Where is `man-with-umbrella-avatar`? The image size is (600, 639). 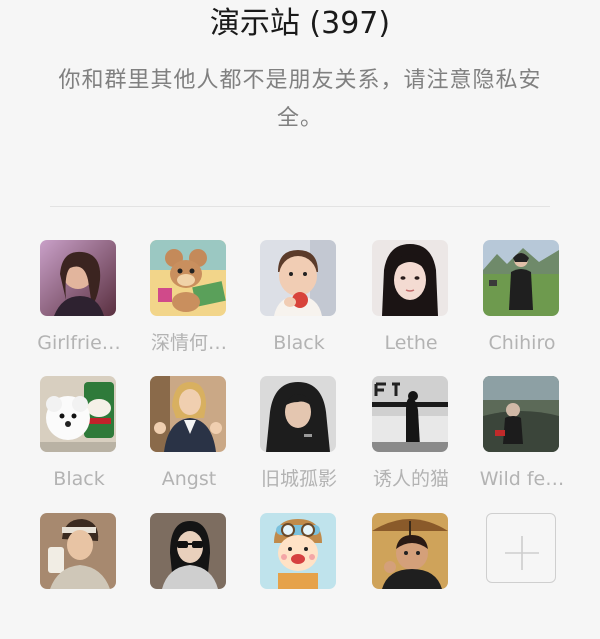 man-with-umbrella-avatar is located at coordinates (410, 551).